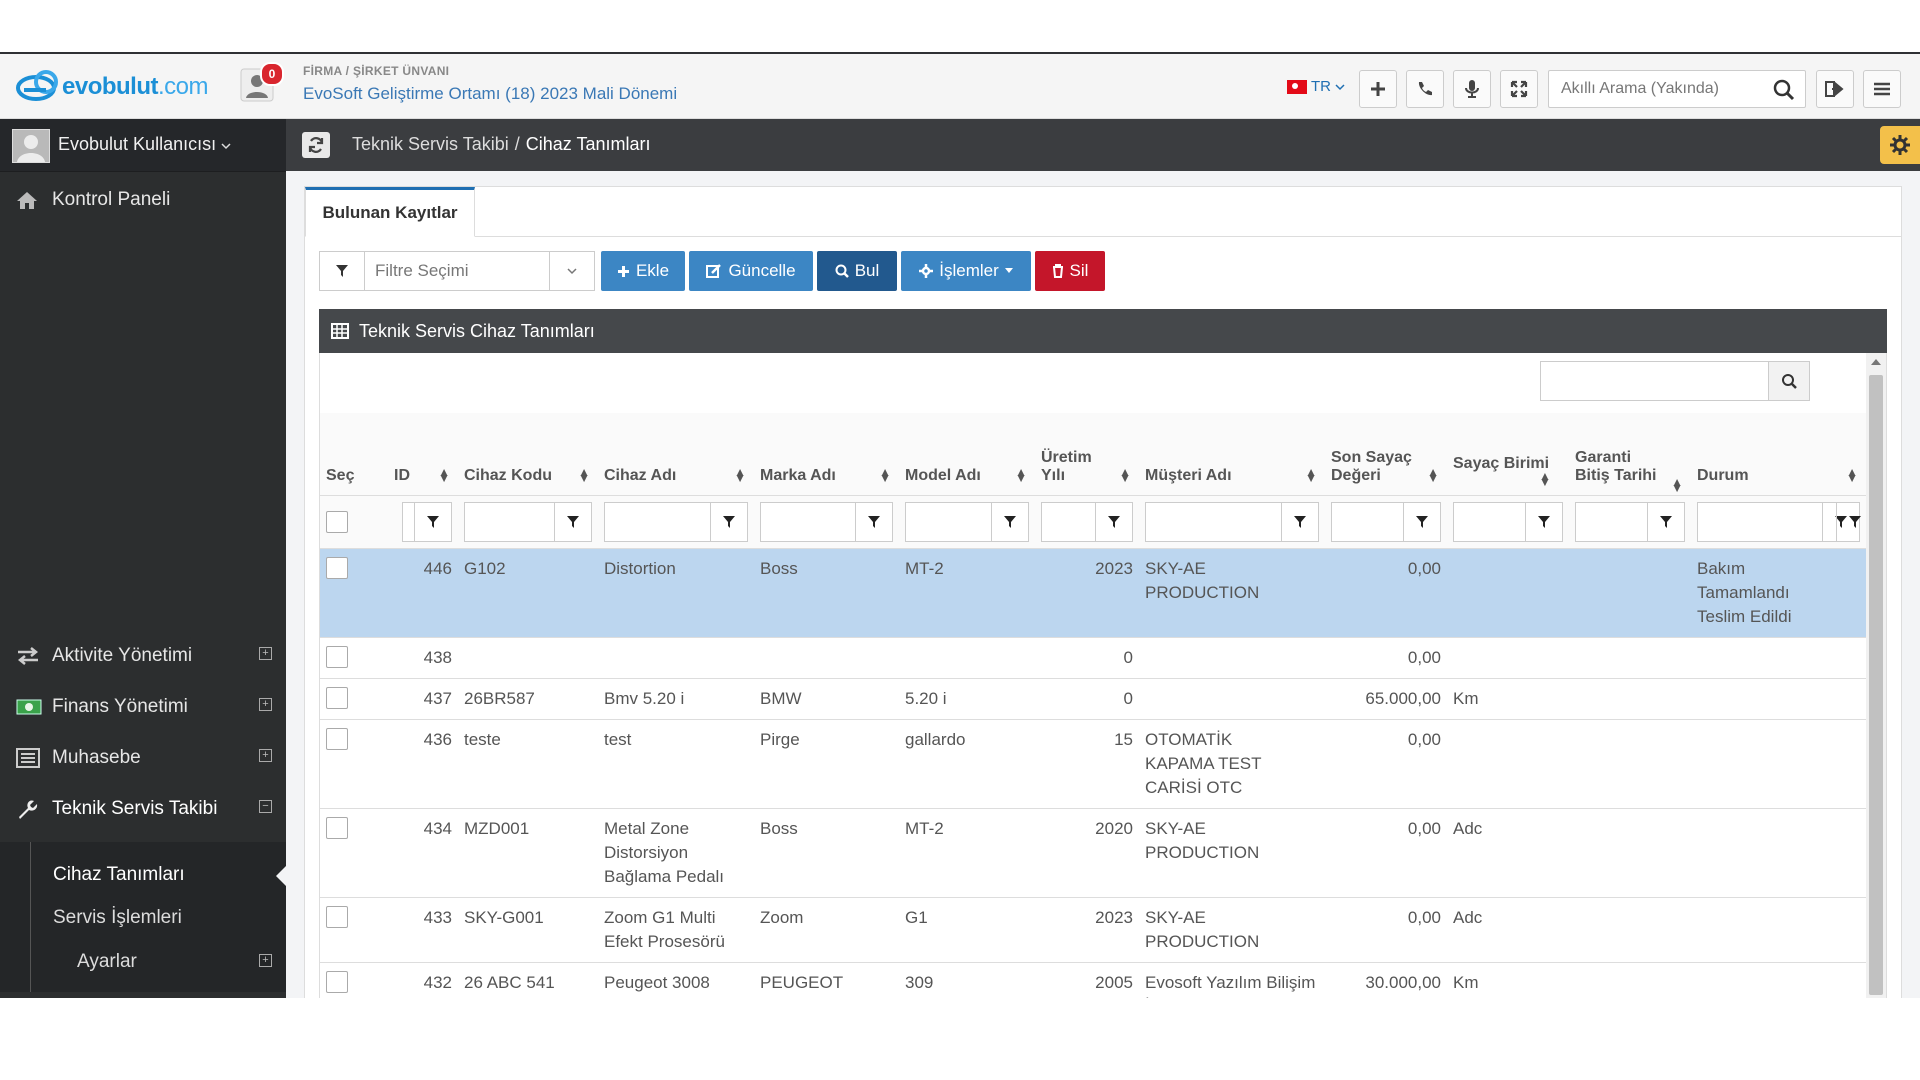 This screenshot has height=1080, width=1920. Describe the element at coordinates (1472, 89) in the screenshot. I see `microphone-button` at that location.